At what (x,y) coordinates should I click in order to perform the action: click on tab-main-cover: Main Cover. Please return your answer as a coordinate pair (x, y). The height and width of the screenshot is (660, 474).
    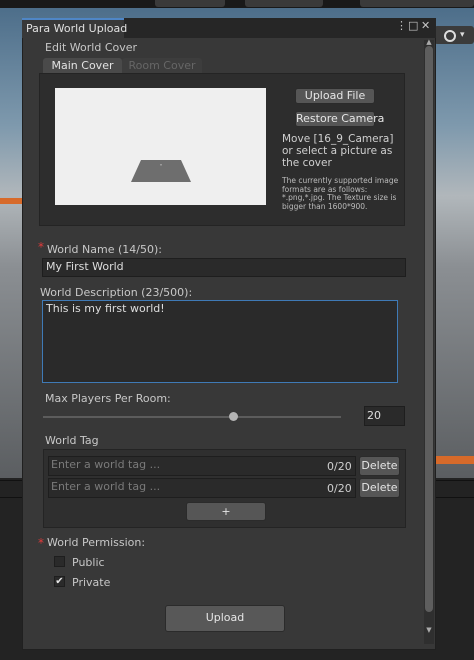
    Looking at the image, I should click on (82, 66).